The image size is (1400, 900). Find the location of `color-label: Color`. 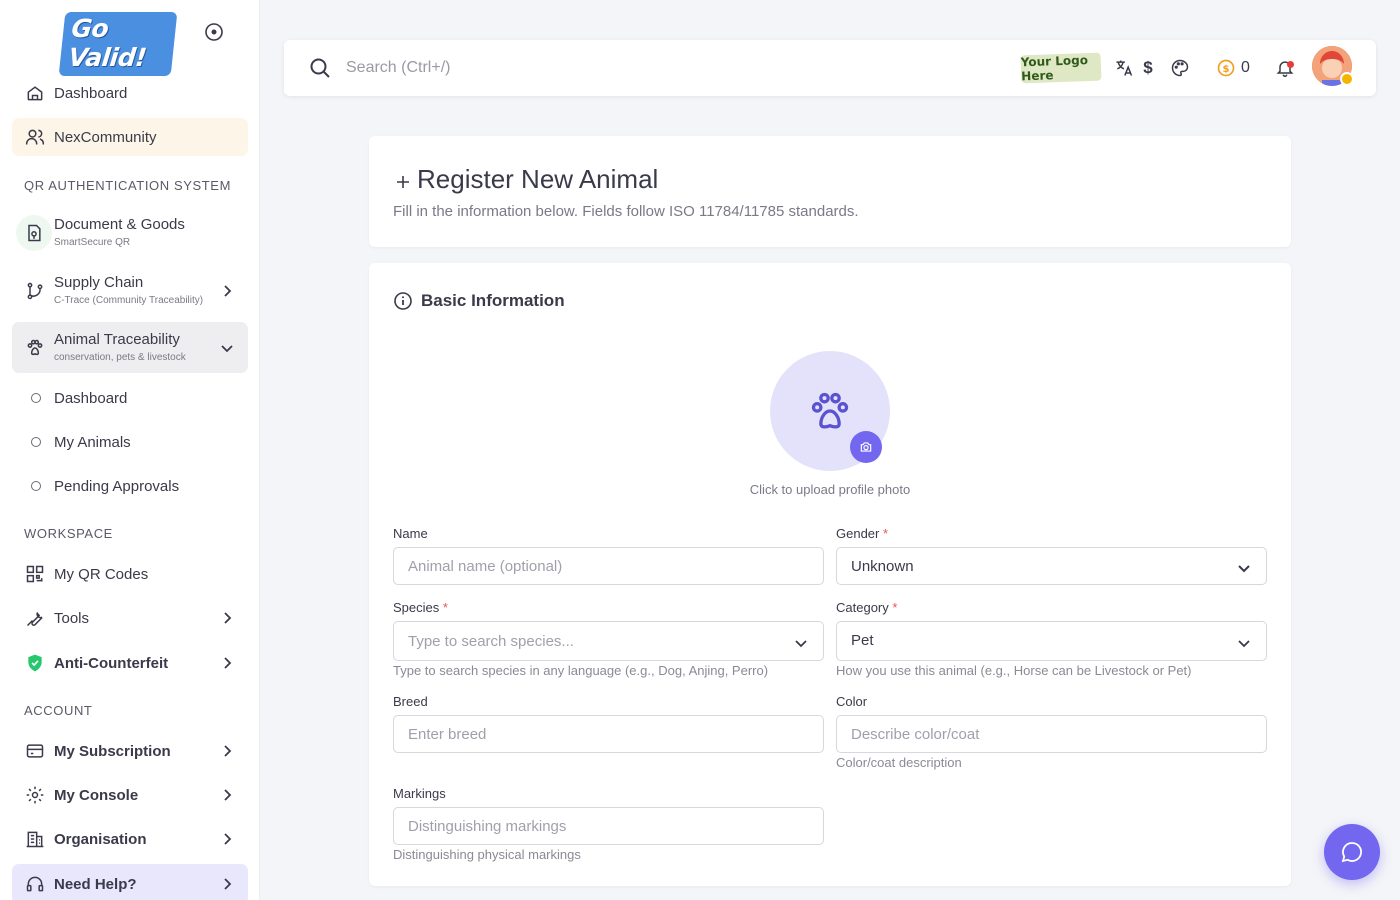

color-label: Color is located at coordinates (851, 701).